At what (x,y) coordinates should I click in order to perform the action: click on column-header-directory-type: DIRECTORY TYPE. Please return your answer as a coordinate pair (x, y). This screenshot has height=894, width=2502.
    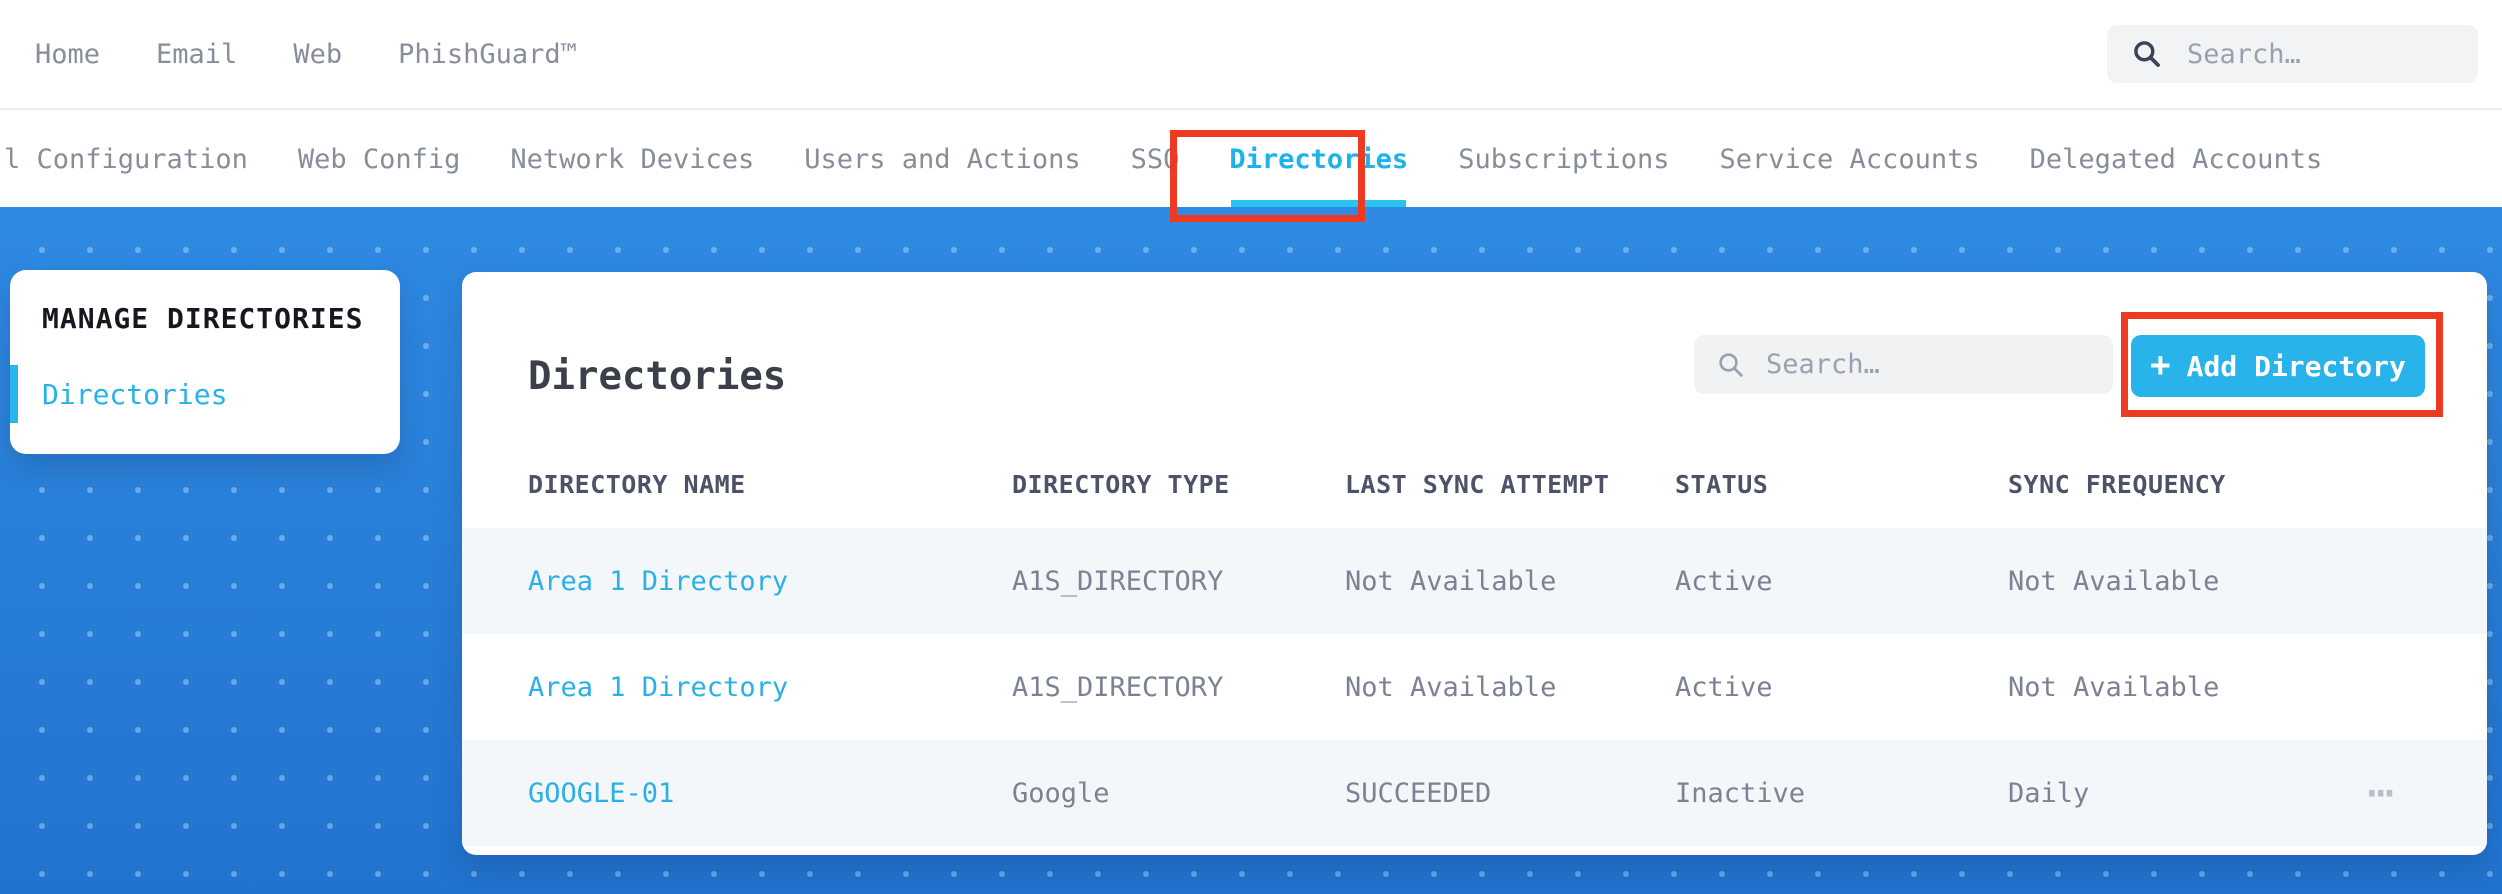
    Looking at the image, I should click on (1121, 484).